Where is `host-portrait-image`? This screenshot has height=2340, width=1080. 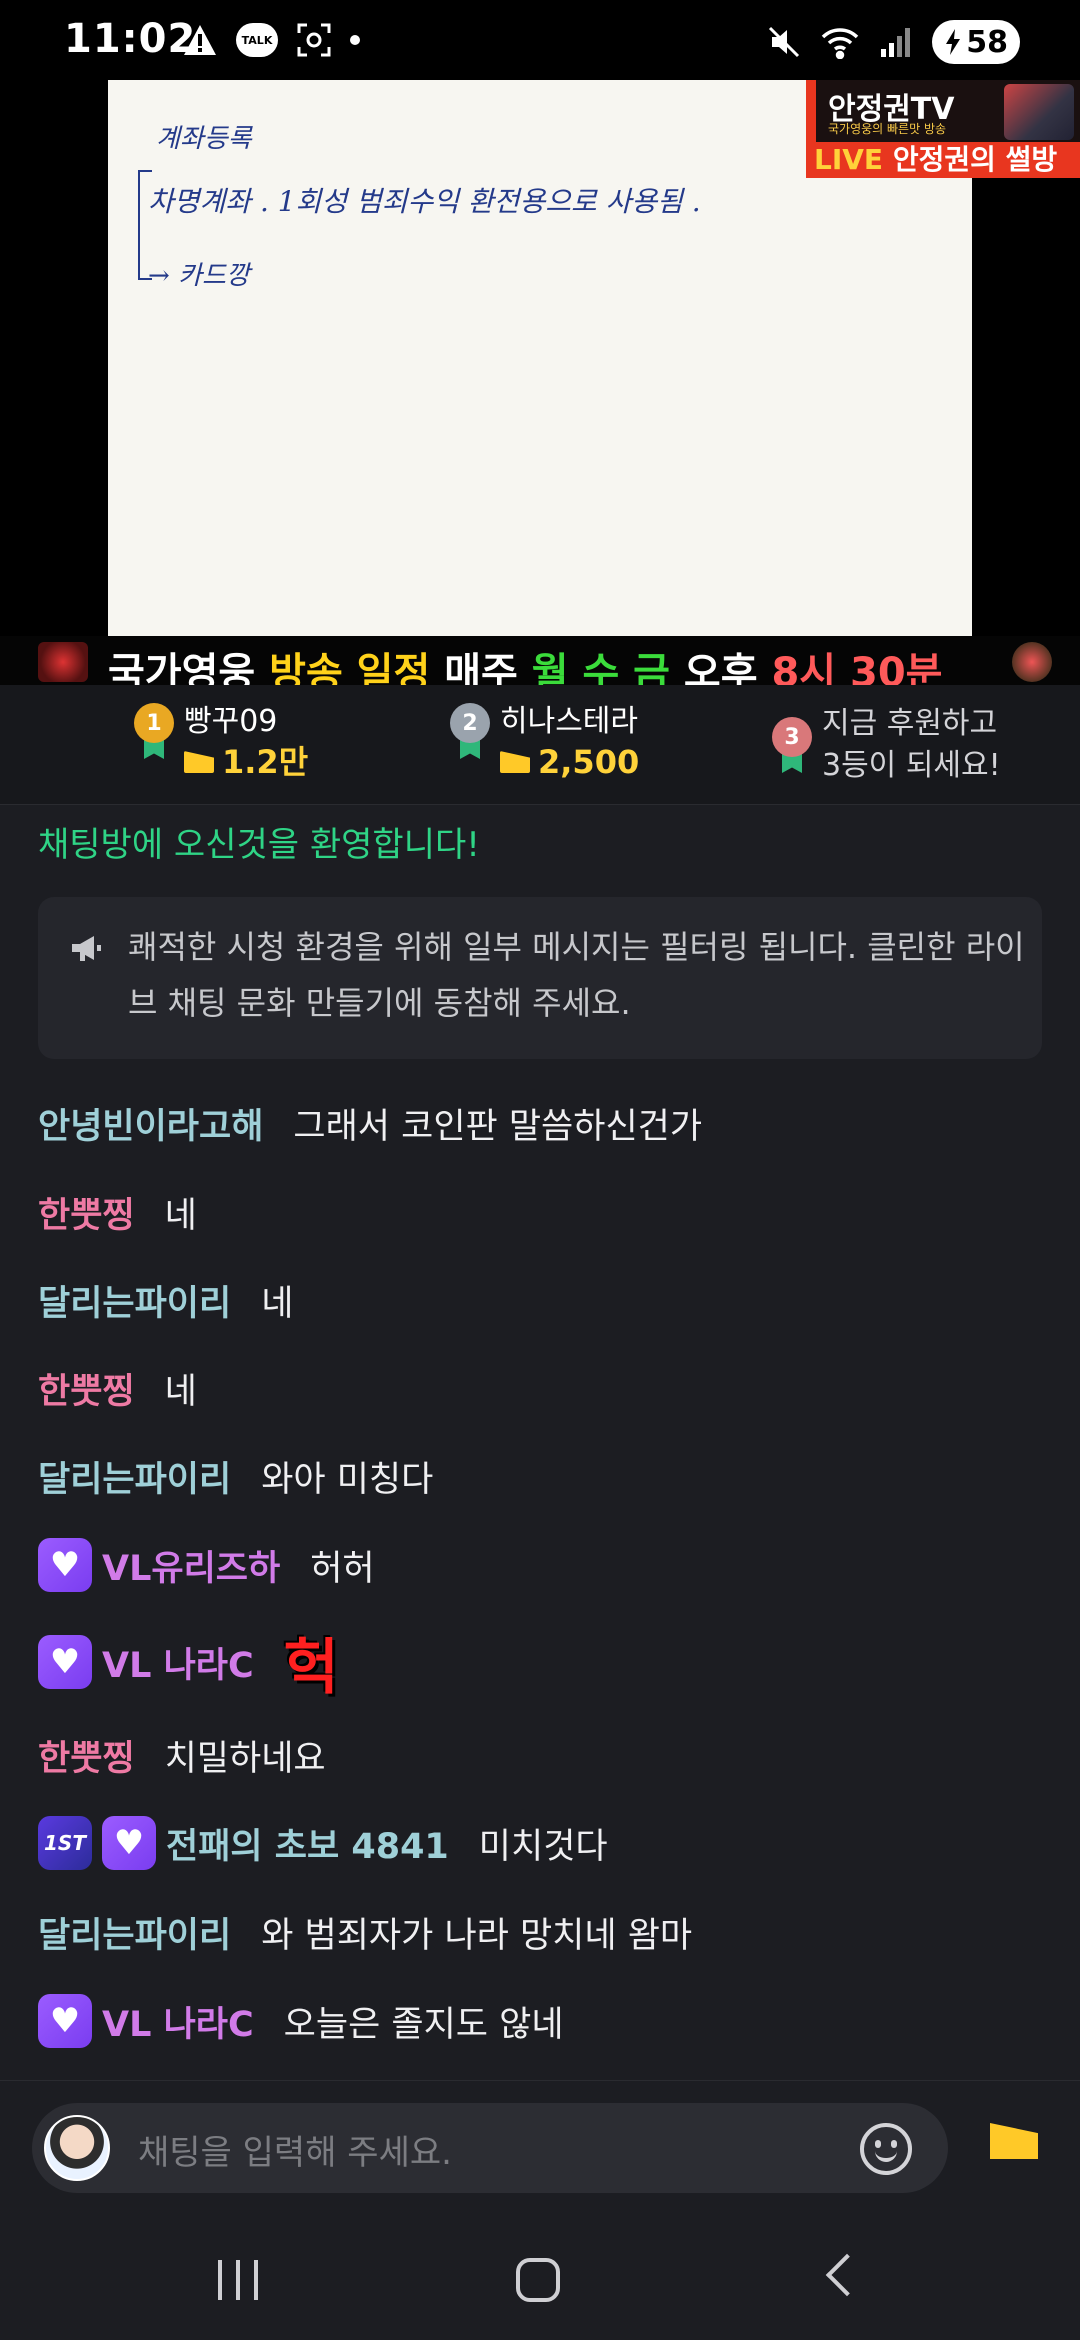 host-portrait-image is located at coordinates (1039, 112).